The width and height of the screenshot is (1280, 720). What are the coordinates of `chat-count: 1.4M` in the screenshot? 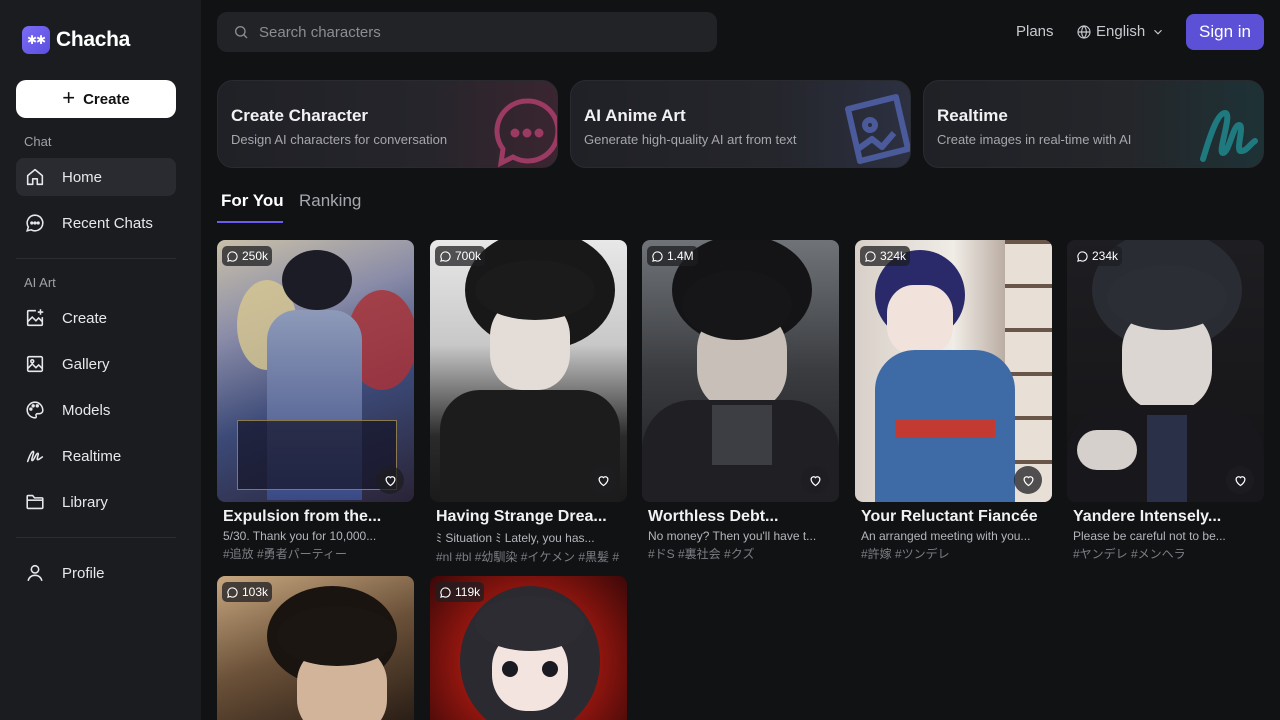 It's located at (680, 256).